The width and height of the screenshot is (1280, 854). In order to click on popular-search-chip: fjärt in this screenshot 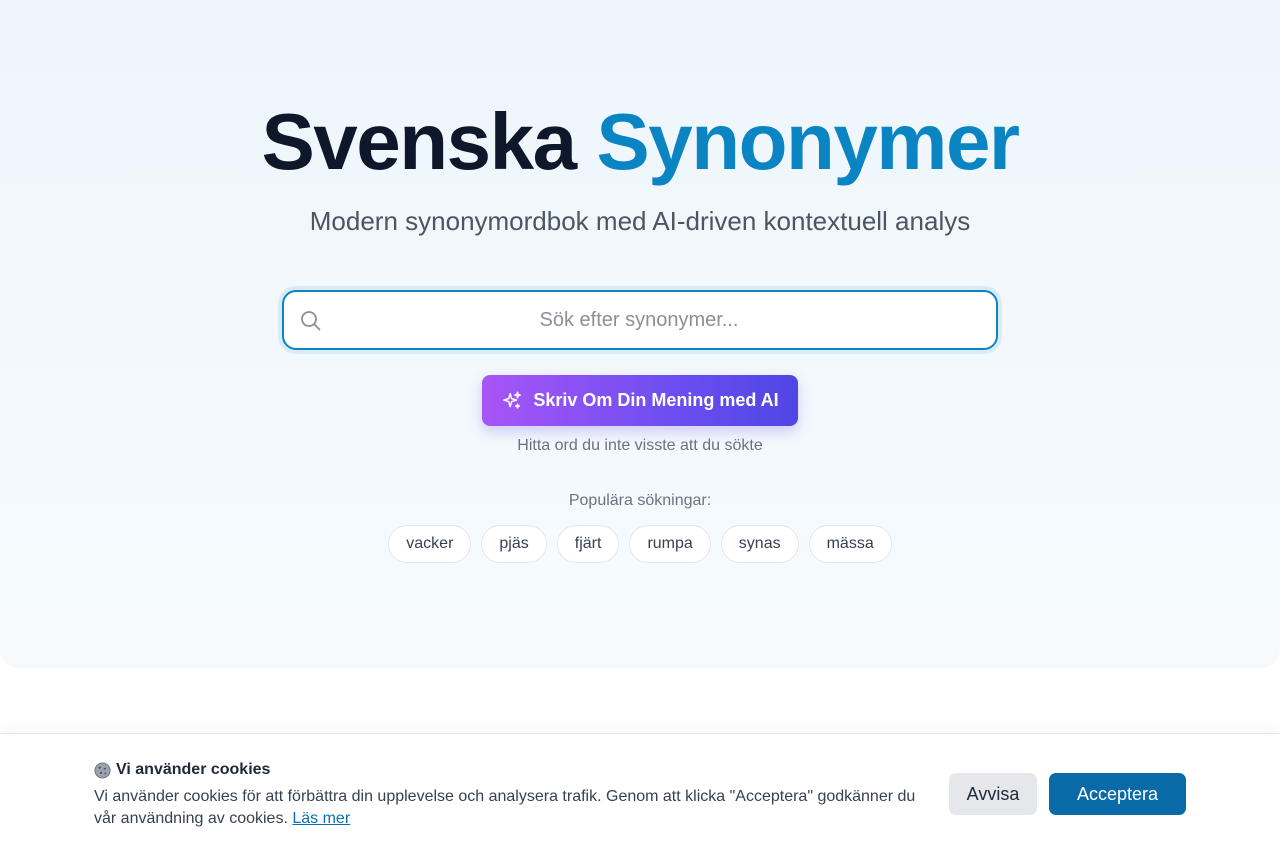, I will do `click(588, 544)`.